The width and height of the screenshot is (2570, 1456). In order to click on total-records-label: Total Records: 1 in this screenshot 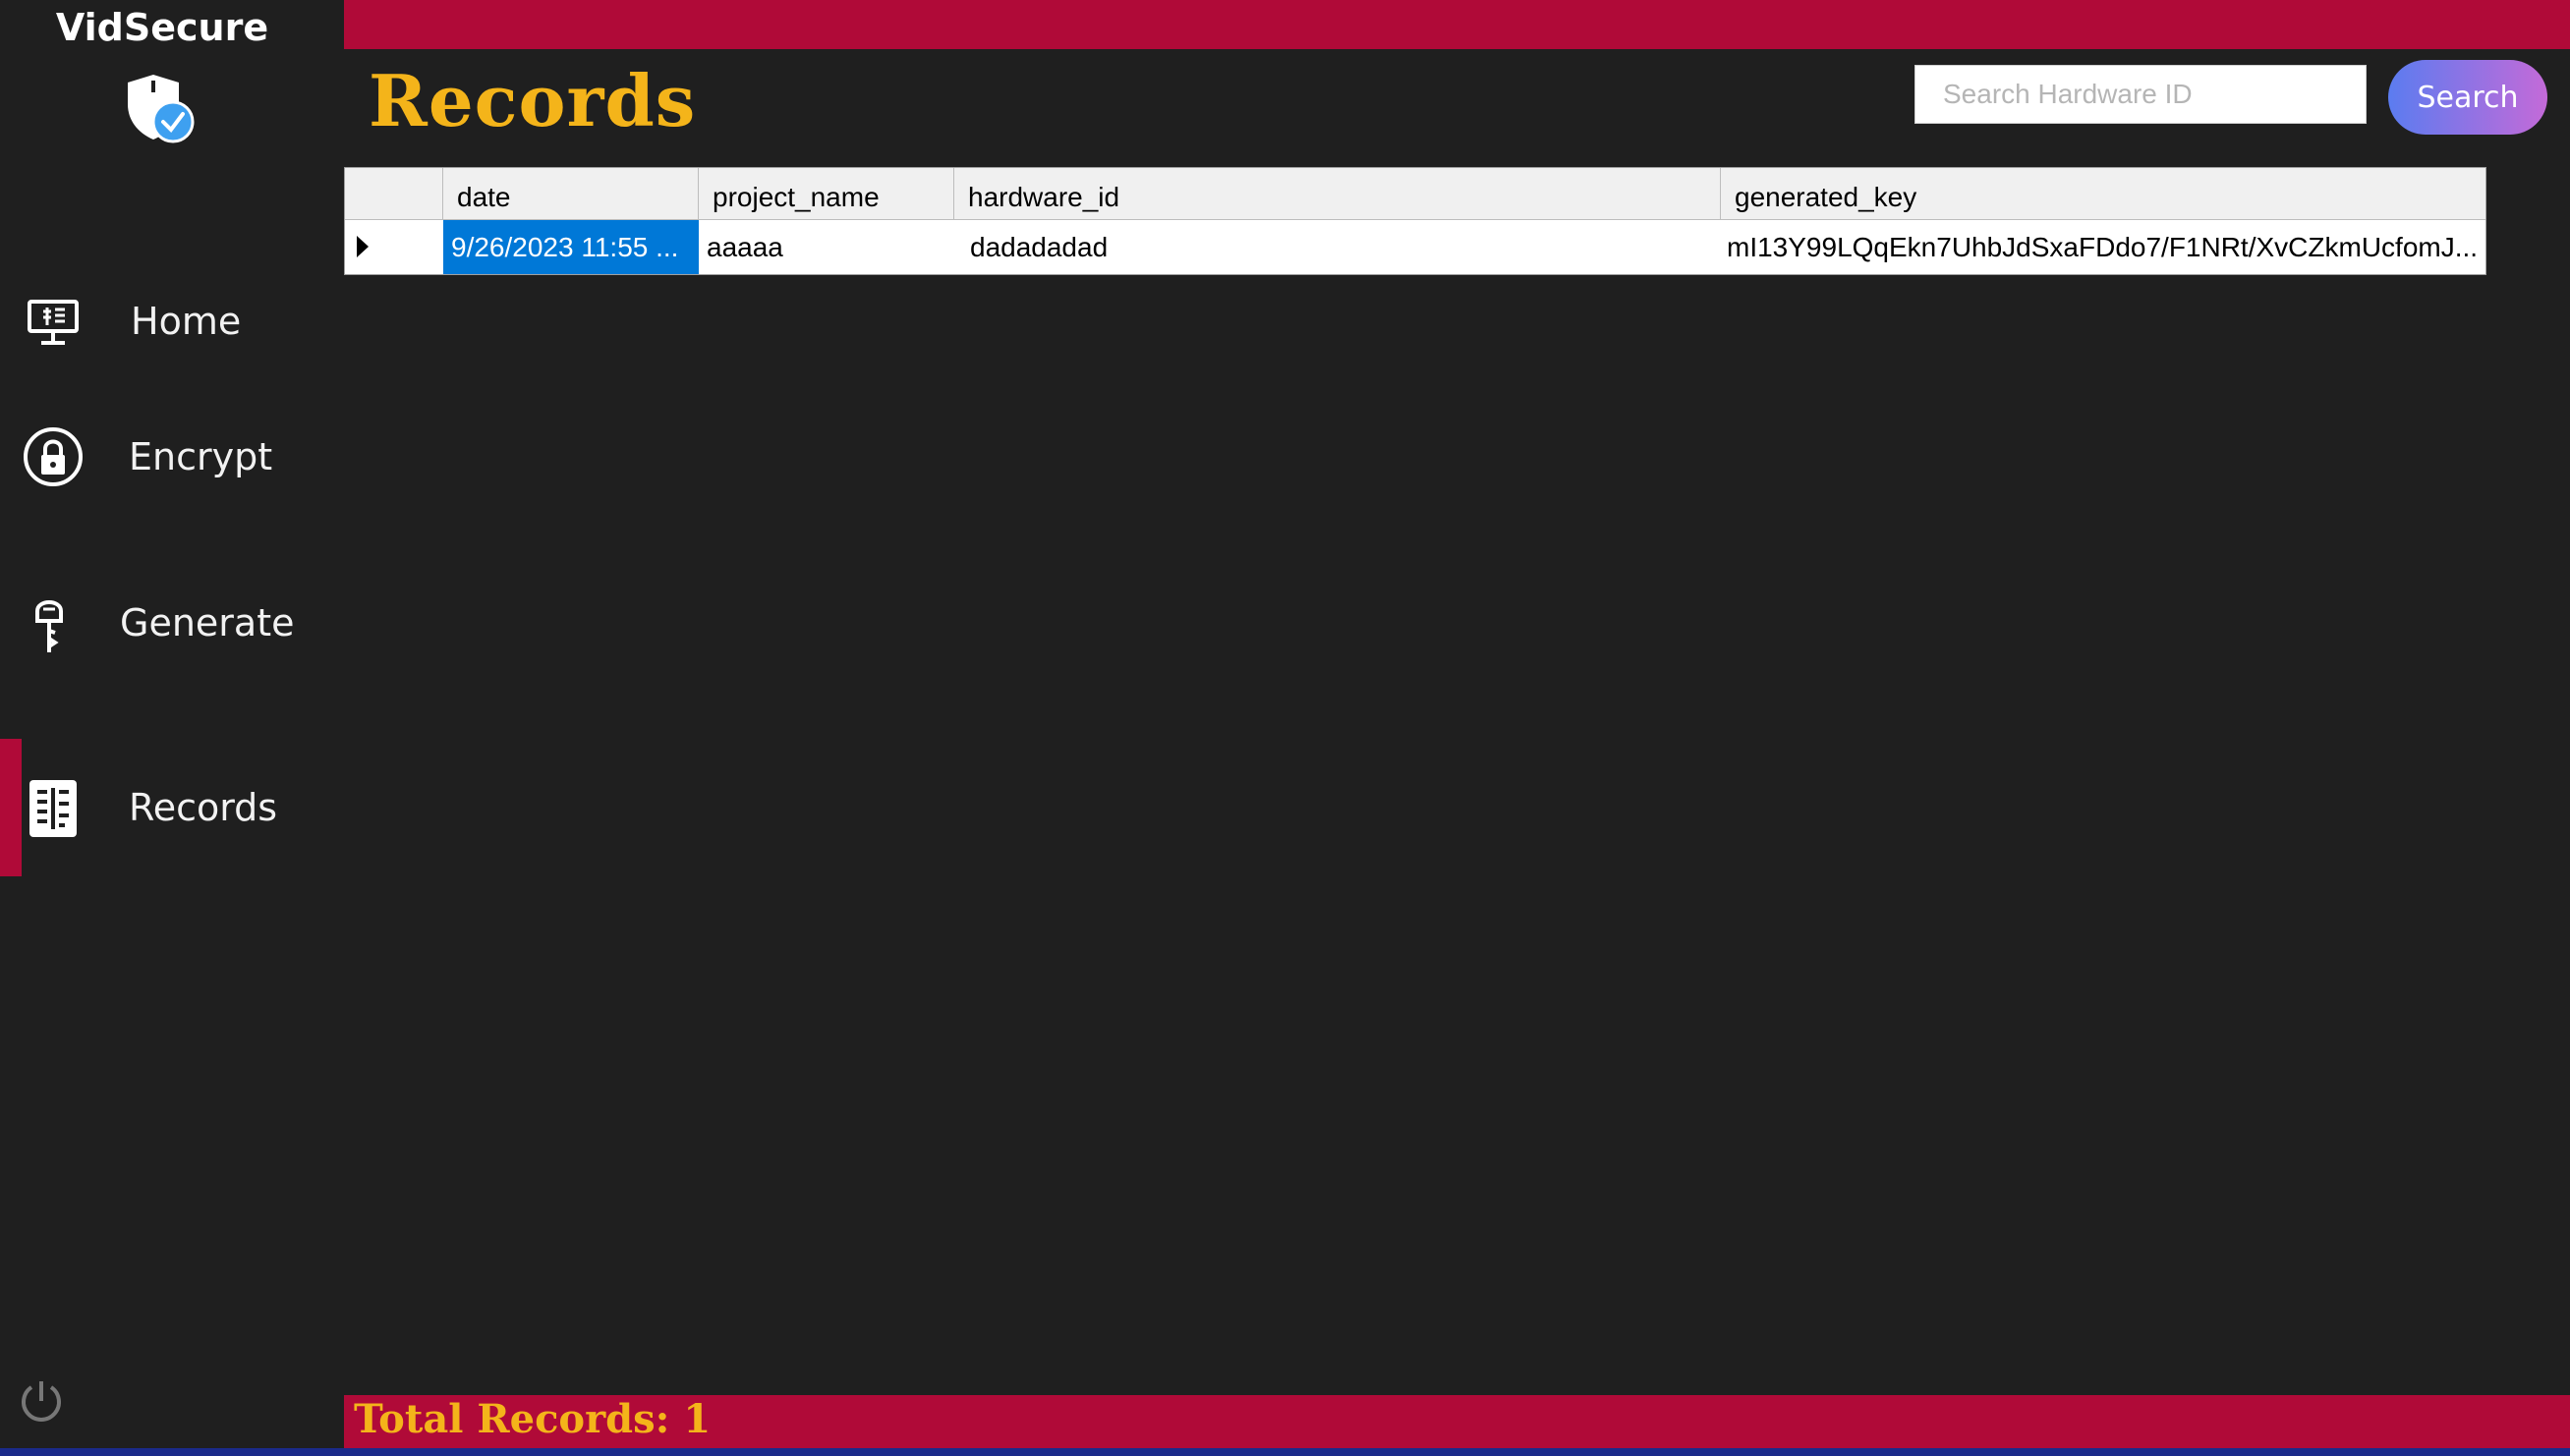, I will do `click(533, 1419)`.